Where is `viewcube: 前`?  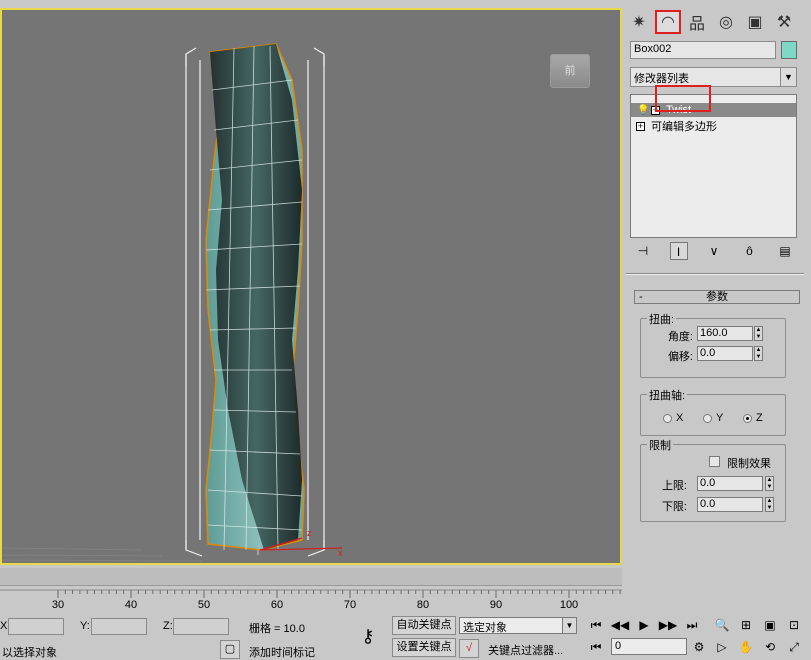
viewcube: 前 is located at coordinates (570, 71).